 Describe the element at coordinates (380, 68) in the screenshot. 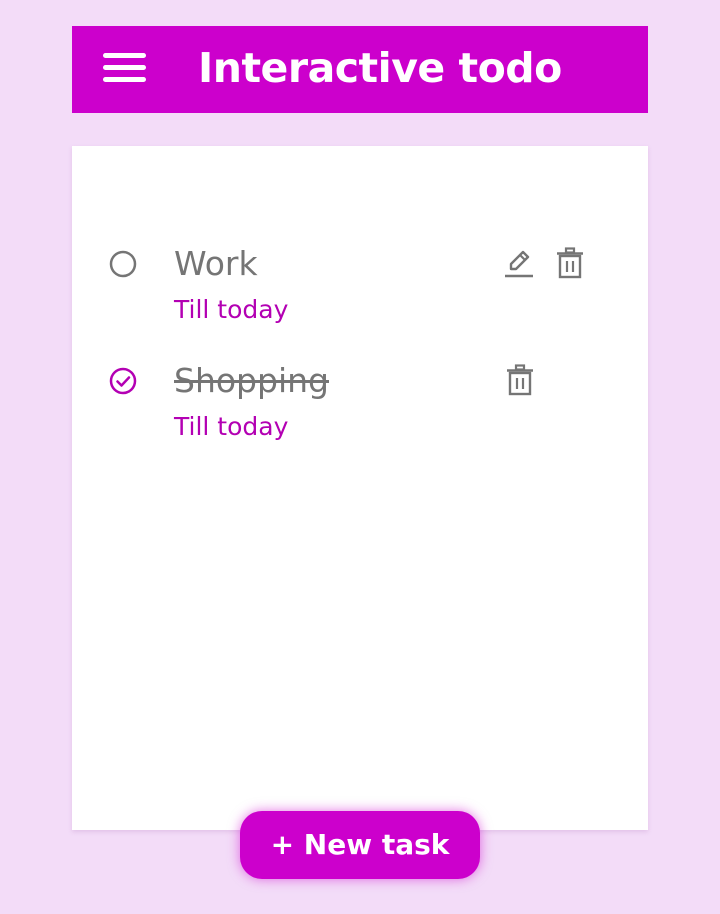

I see `app-title: Interactive todo` at that location.